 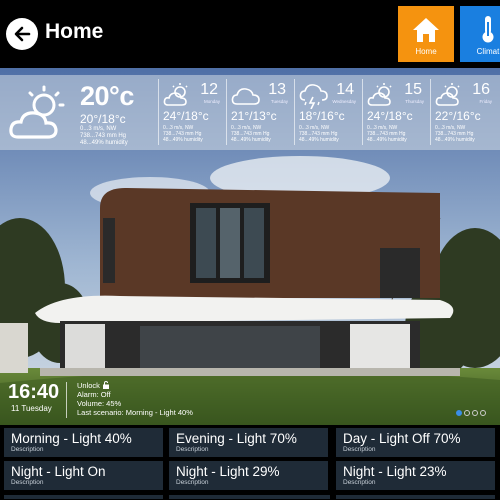 I want to click on scenario-title: Day - Light Off 70%, so click(x=402, y=438).